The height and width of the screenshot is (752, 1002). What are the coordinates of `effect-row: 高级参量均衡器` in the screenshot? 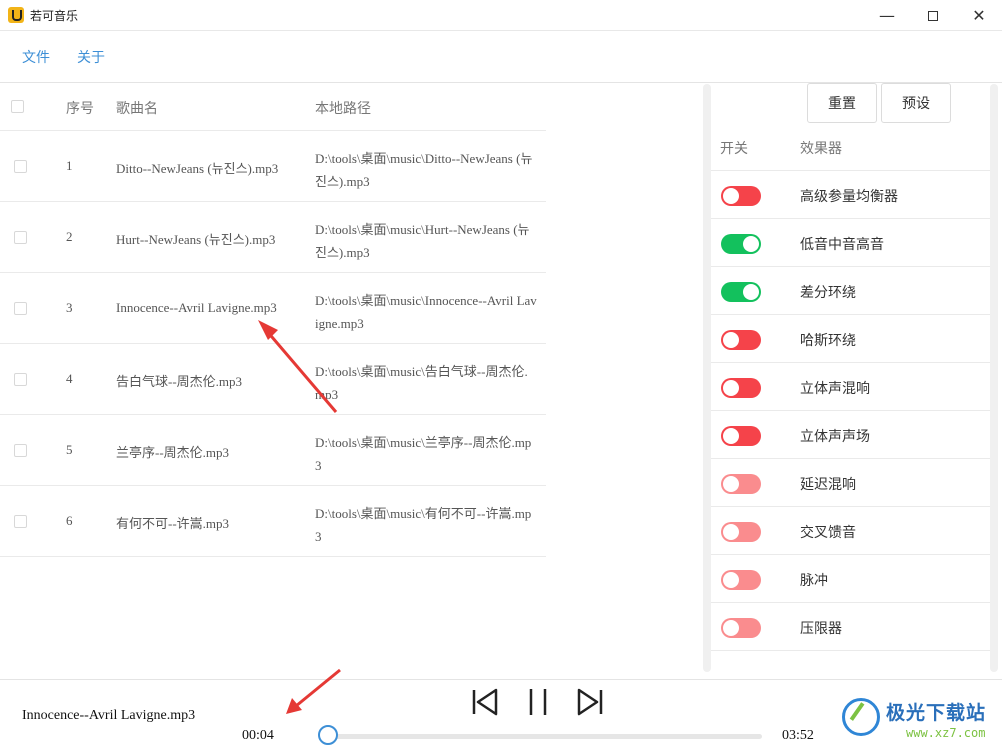 It's located at (850, 195).